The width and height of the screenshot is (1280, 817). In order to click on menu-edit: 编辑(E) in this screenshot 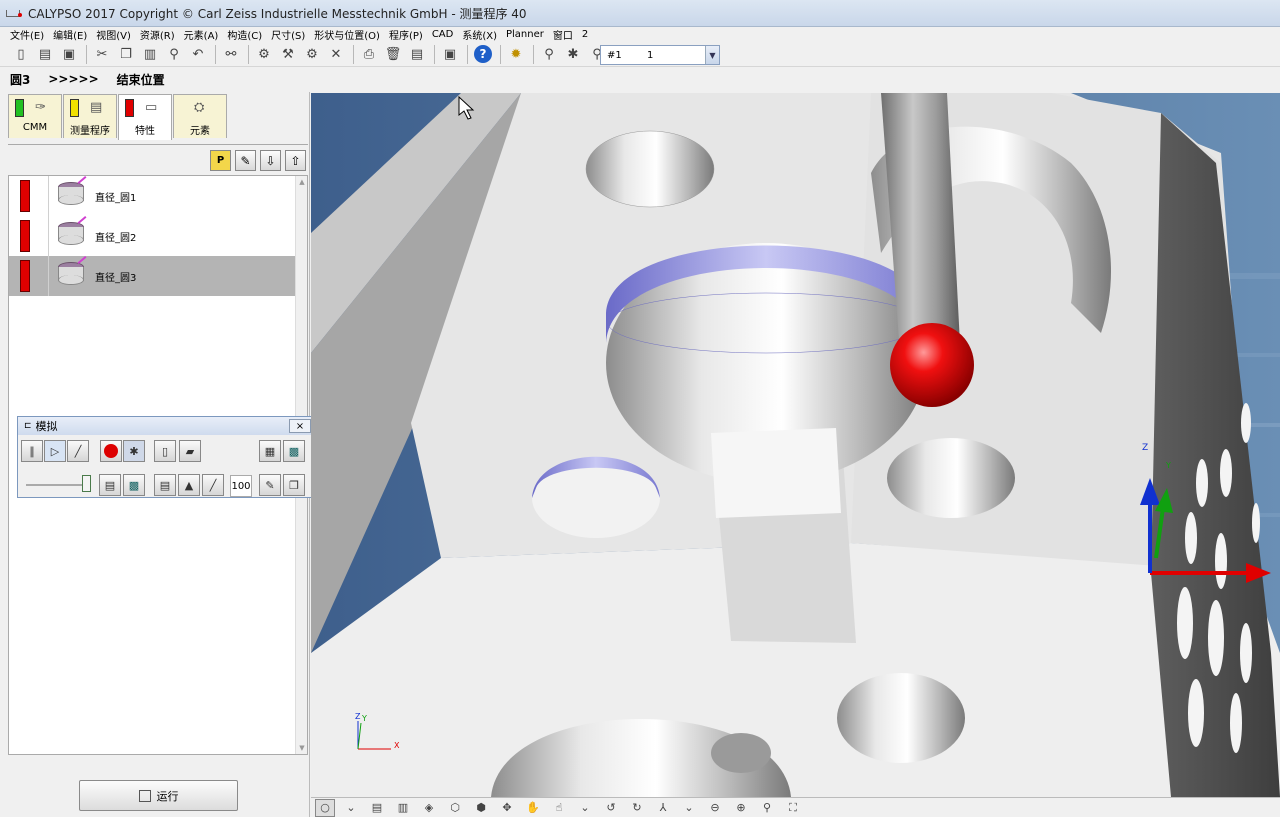, I will do `click(70, 34)`.